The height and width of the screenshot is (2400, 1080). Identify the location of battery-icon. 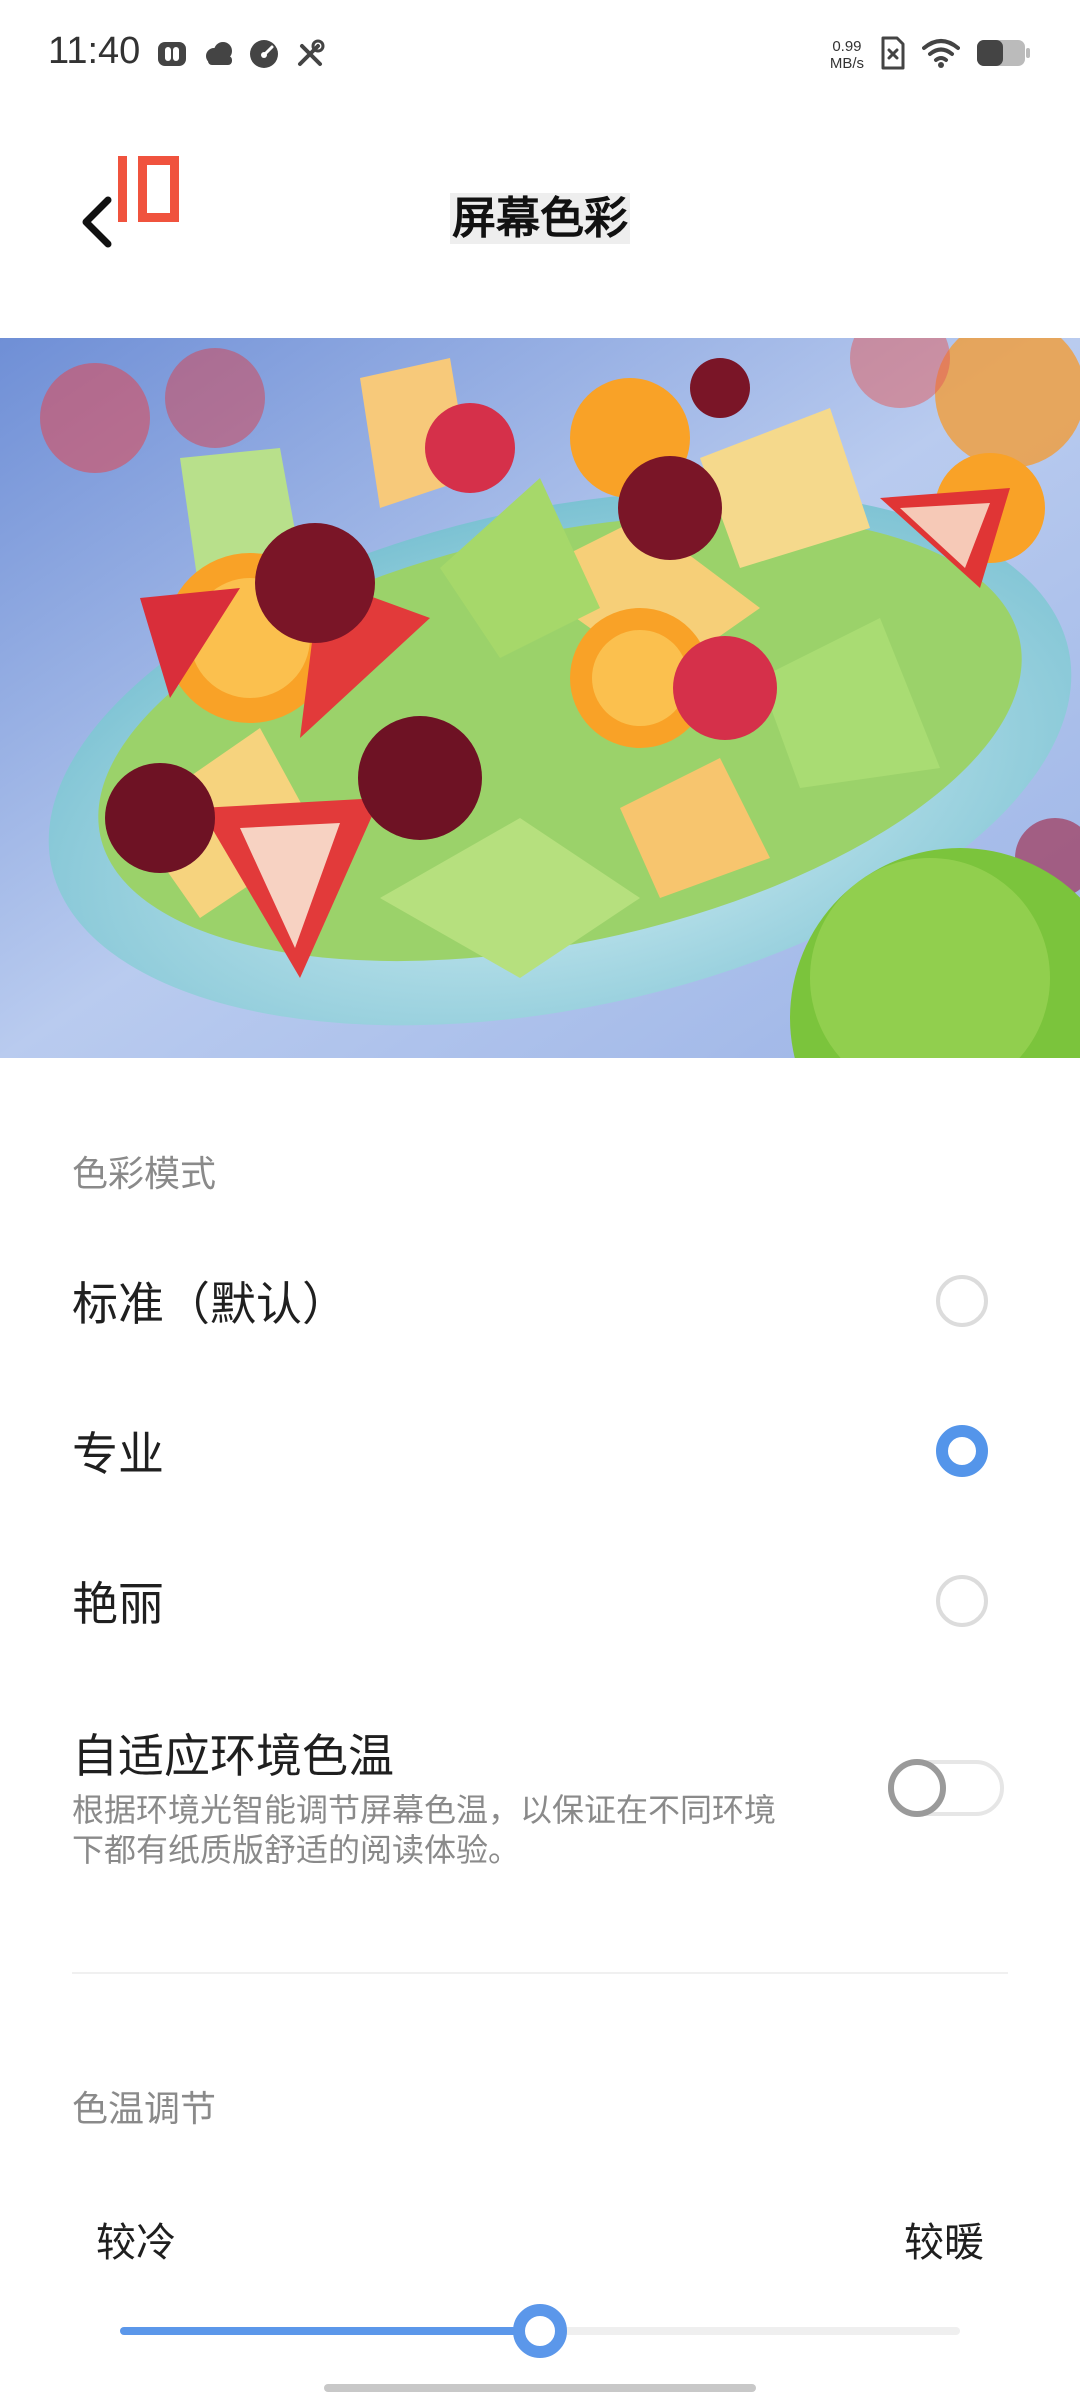
(1004, 55).